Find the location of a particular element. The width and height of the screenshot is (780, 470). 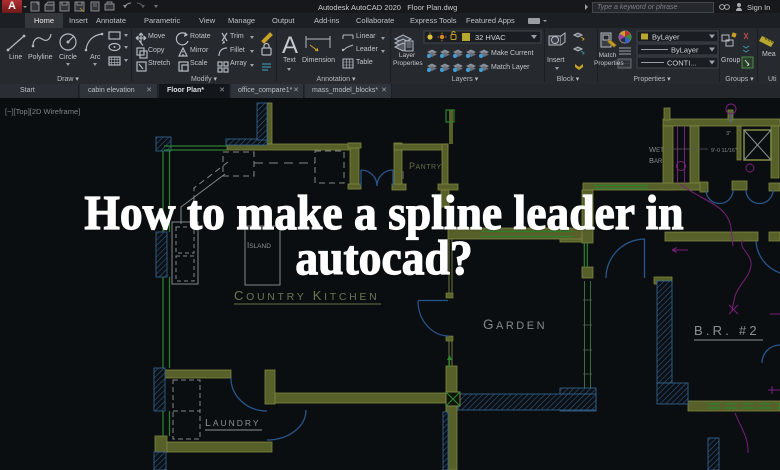

svg-text: Match Layer is located at coordinates (510, 67).